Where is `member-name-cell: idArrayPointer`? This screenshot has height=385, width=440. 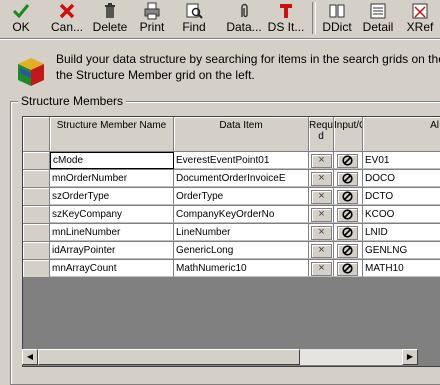 member-name-cell: idArrayPointer is located at coordinates (112, 250).